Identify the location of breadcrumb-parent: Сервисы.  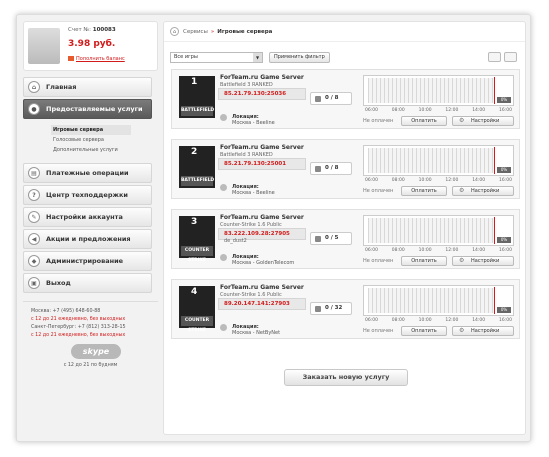
(195, 32).